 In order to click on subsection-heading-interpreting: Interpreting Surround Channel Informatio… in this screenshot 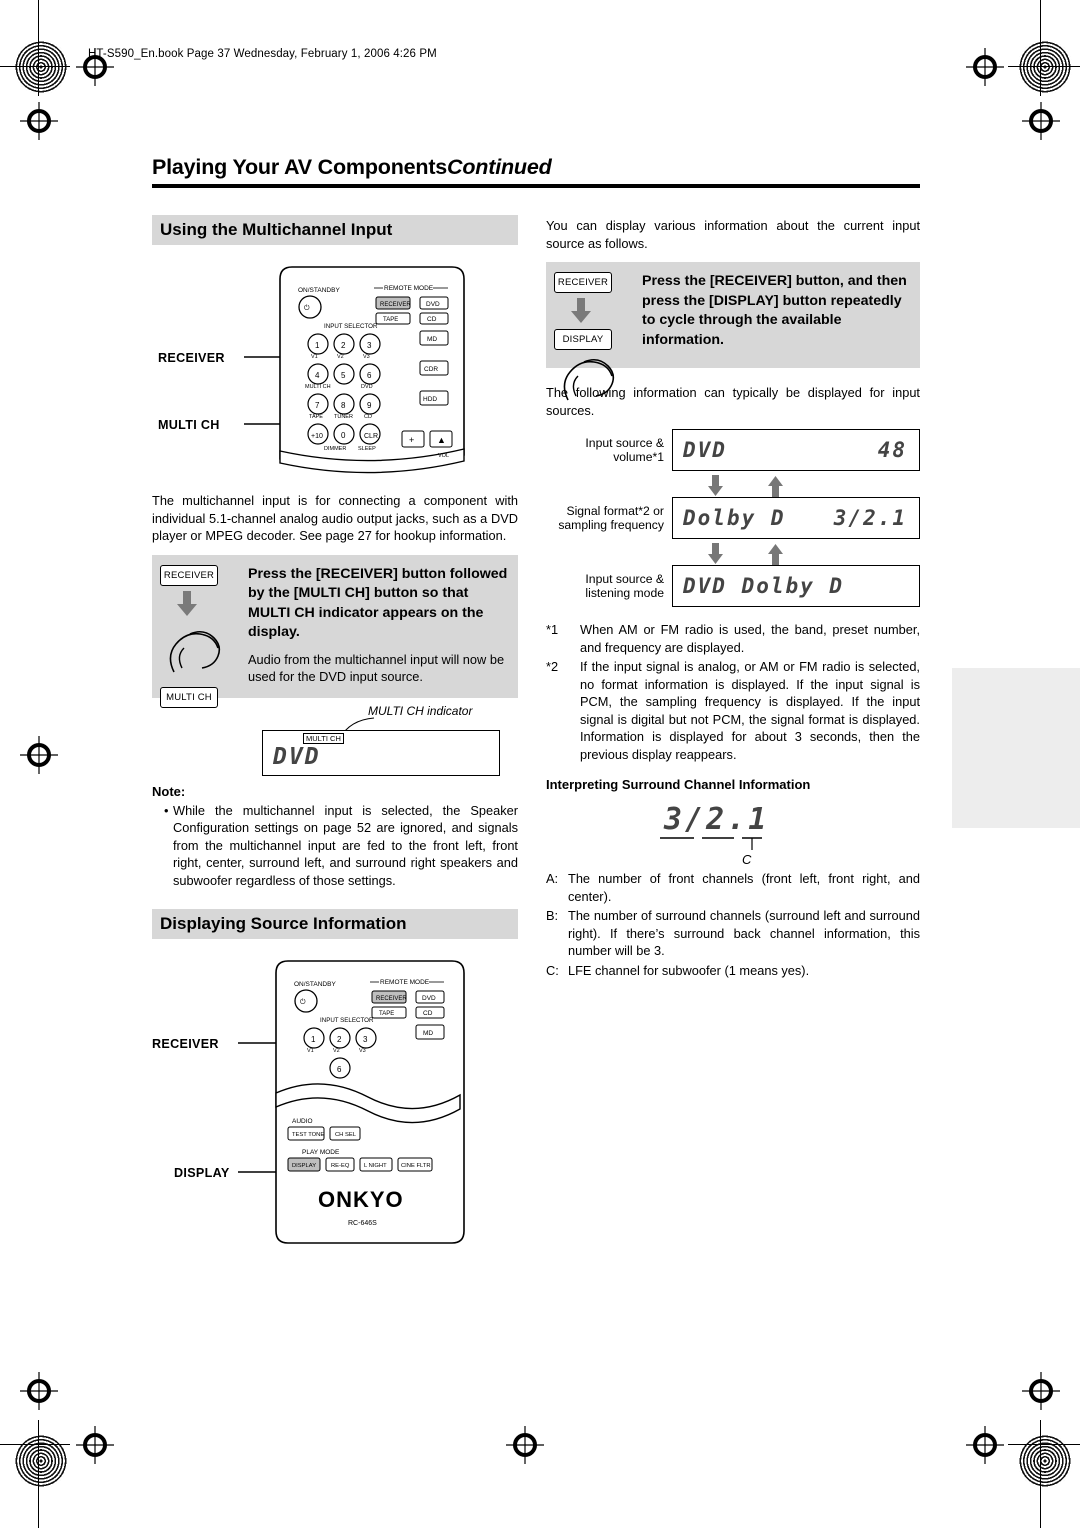, I will do `click(678, 784)`.